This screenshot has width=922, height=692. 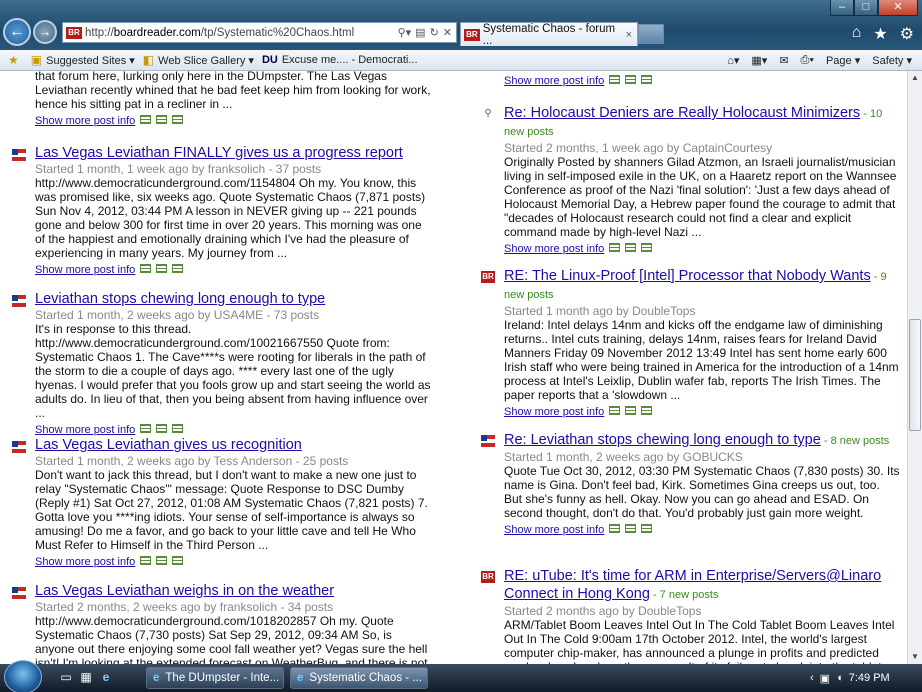 What do you see at coordinates (405, 32) in the screenshot?
I see `search-icon: ⚲▾` at bounding box center [405, 32].